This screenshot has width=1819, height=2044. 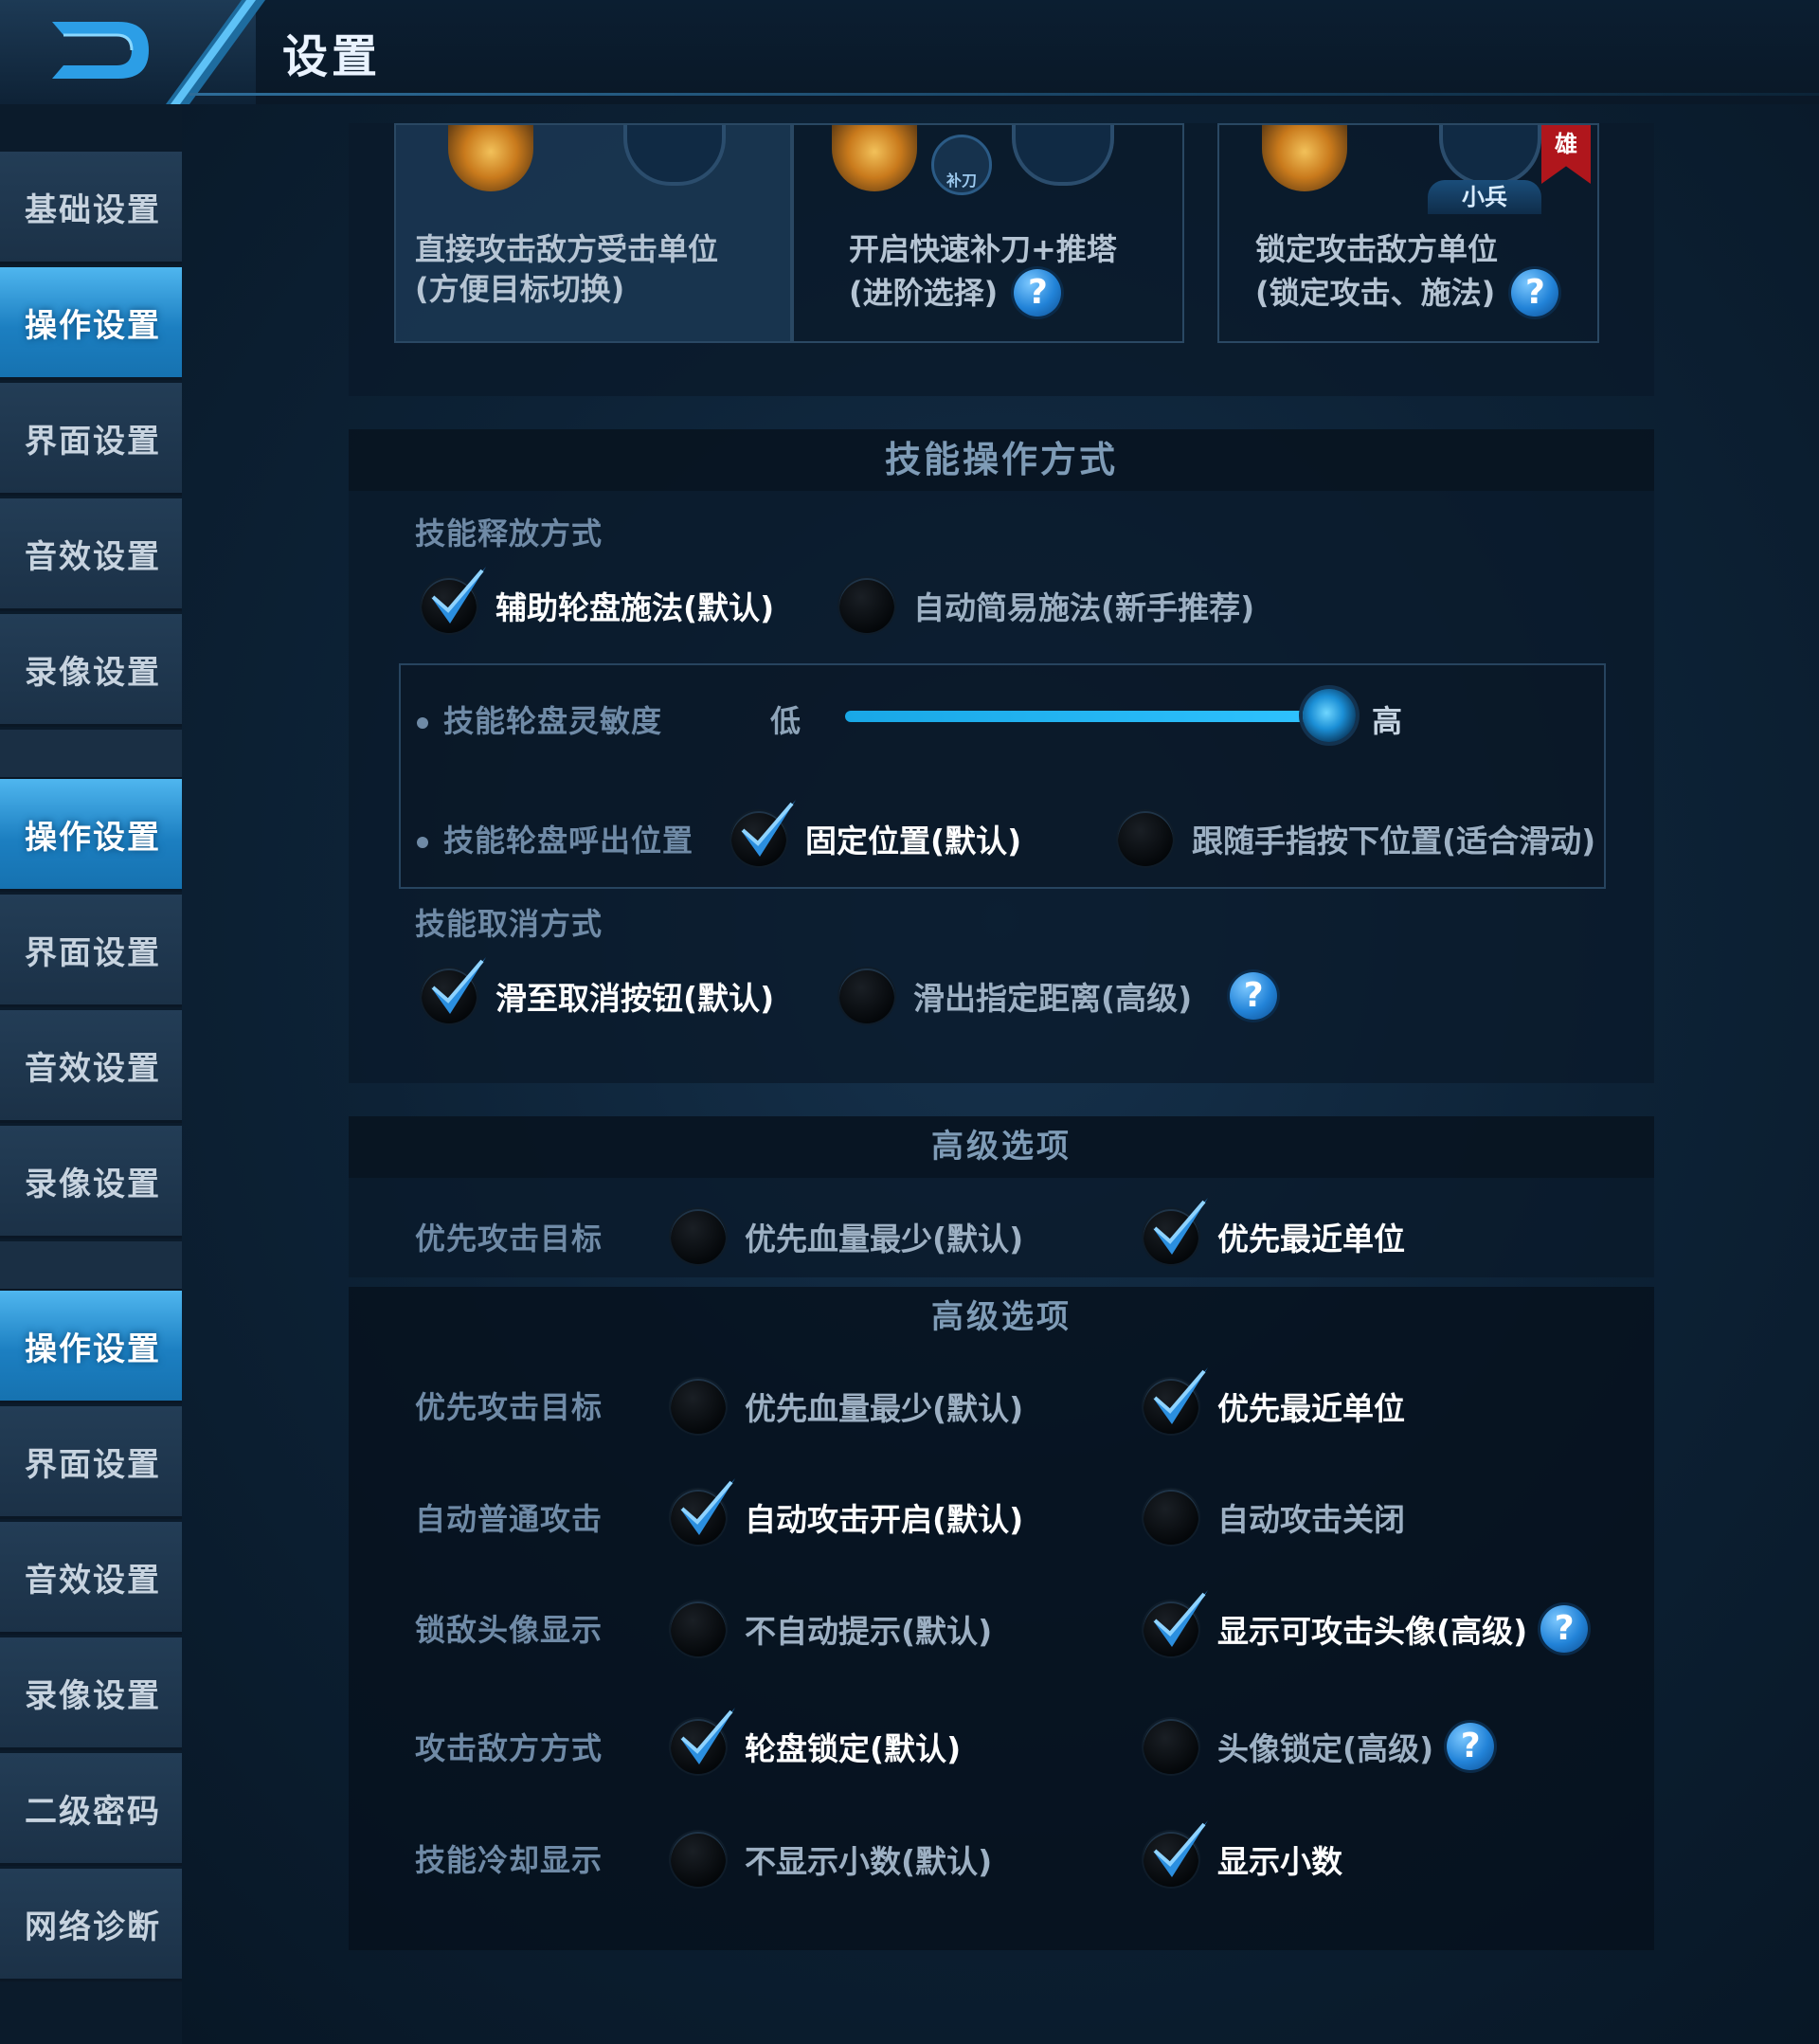 What do you see at coordinates (555, 838) in the screenshot?
I see `wheel-position-label: 技能轮盘呼出位置` at bounding box center [555, 838].